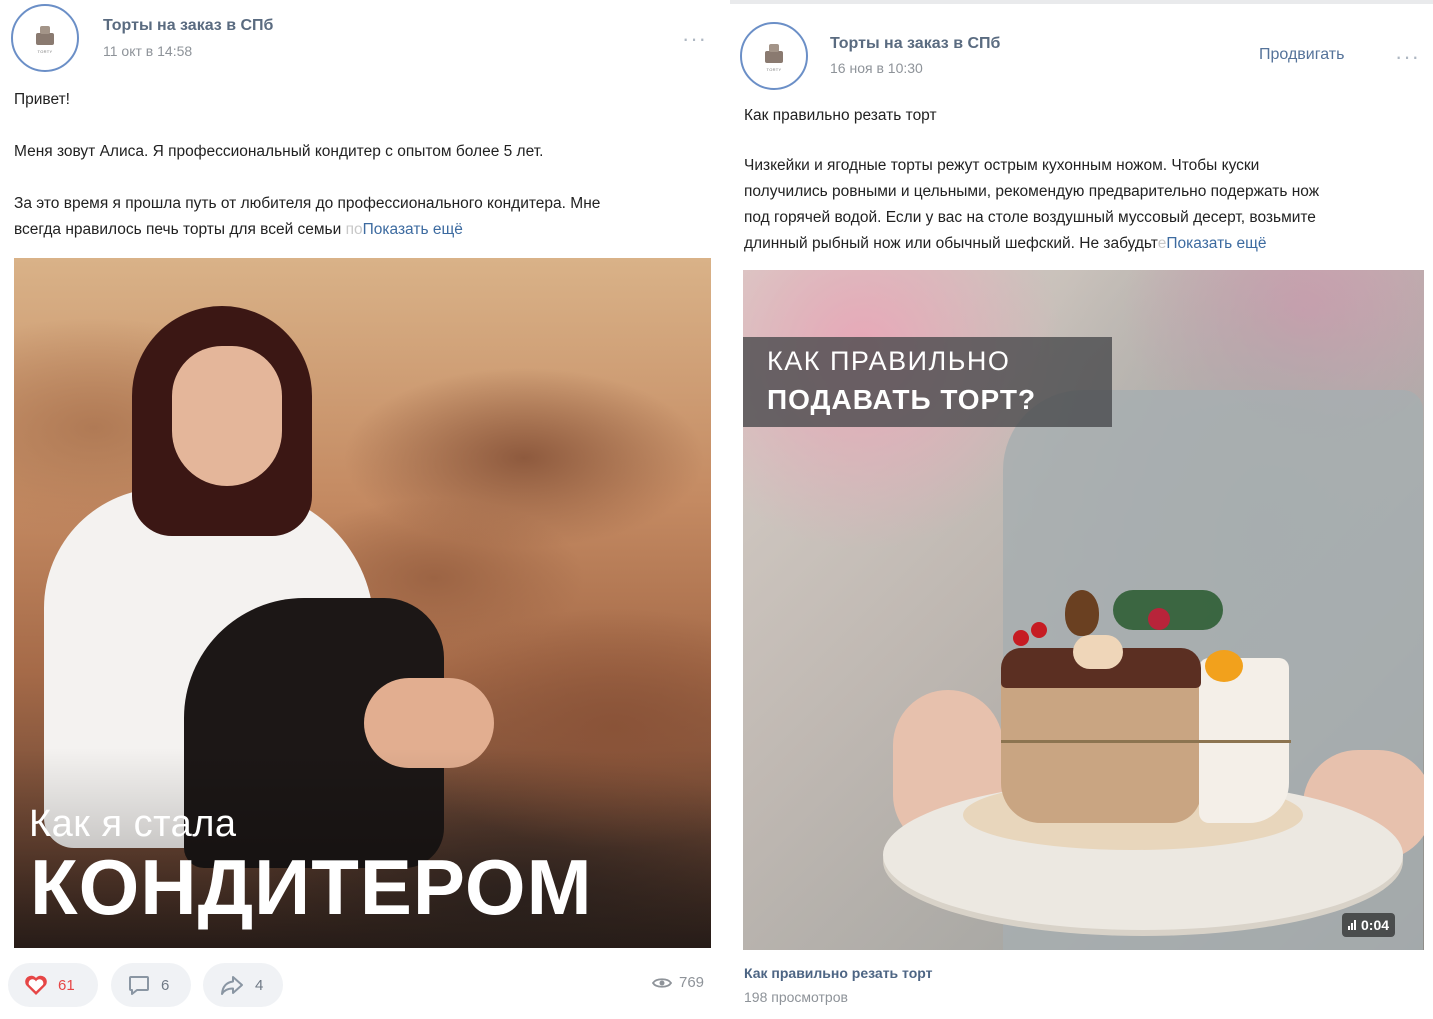 The image size is (1433, 1019). I want to click on views-count: 769, so click(692, 982).